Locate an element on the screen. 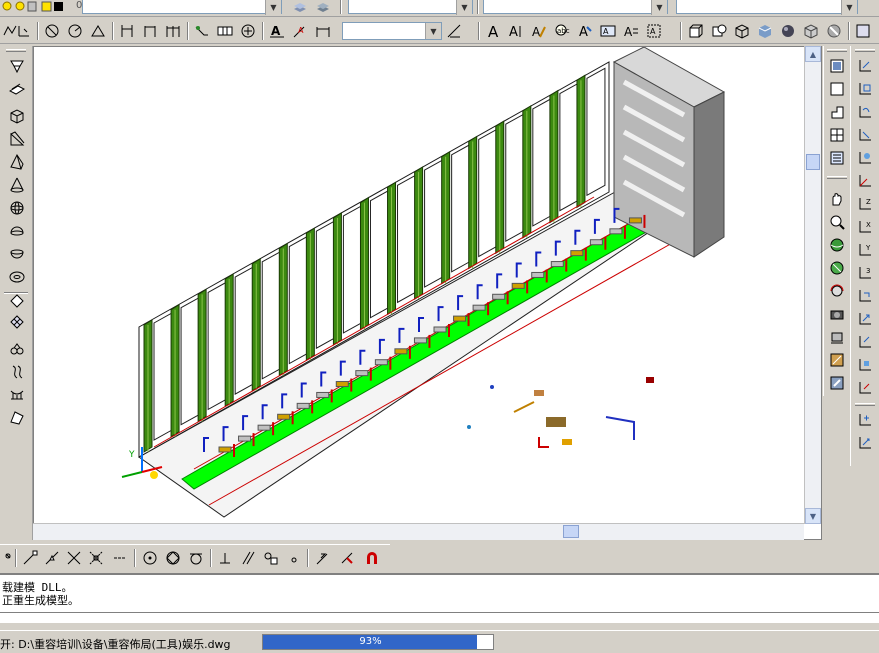 Image resolution: width=879 pixels, height=653 pixels. extrude-icon is located at coordinates (17, 66).